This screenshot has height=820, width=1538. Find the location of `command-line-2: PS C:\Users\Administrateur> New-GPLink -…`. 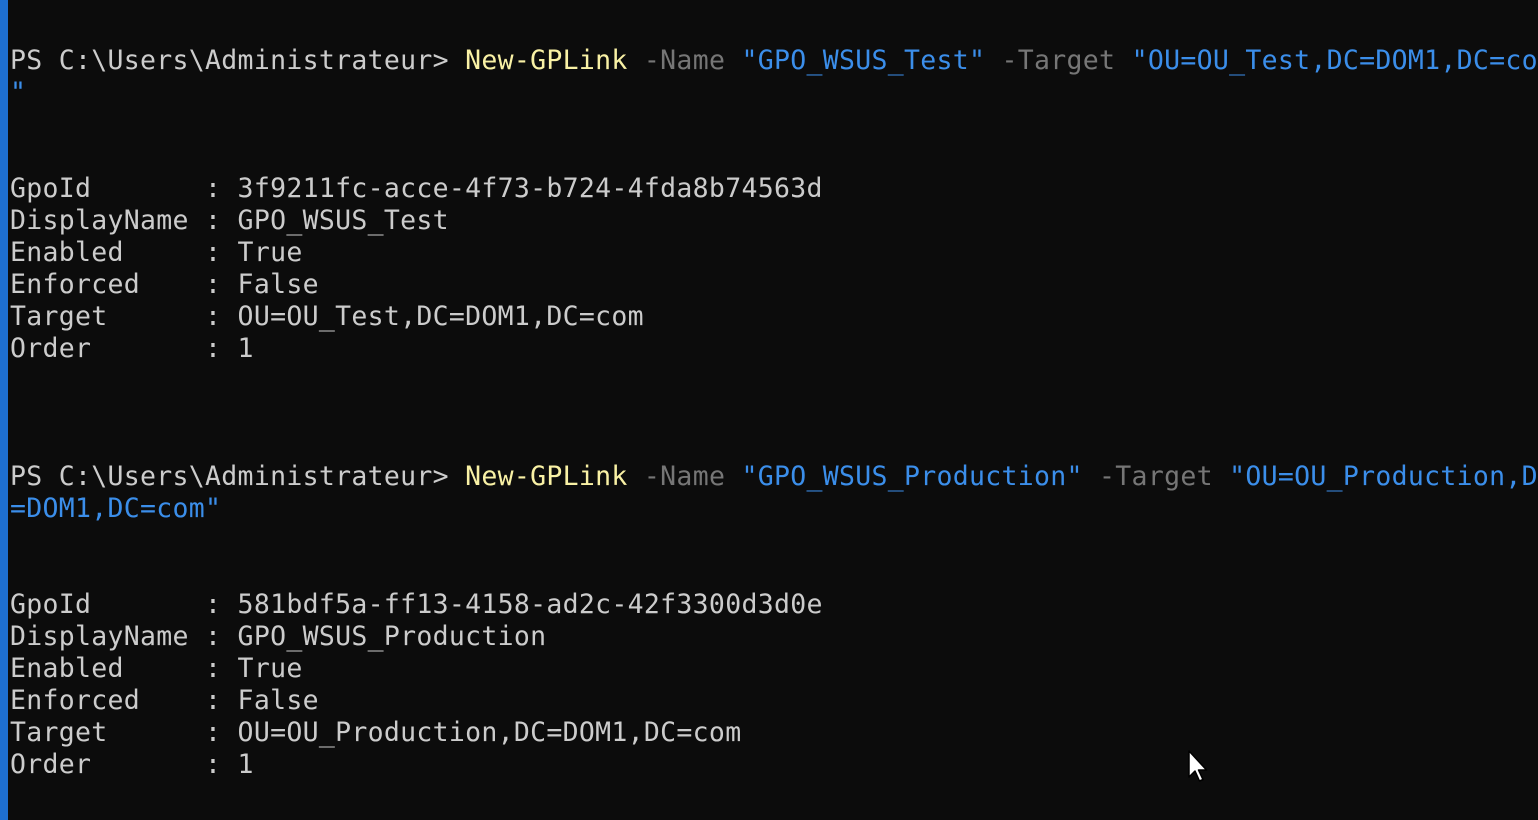

command-line-2: PS C:\Users\Administrateur> New-GPLink -… is located at coordinates (774, 477).